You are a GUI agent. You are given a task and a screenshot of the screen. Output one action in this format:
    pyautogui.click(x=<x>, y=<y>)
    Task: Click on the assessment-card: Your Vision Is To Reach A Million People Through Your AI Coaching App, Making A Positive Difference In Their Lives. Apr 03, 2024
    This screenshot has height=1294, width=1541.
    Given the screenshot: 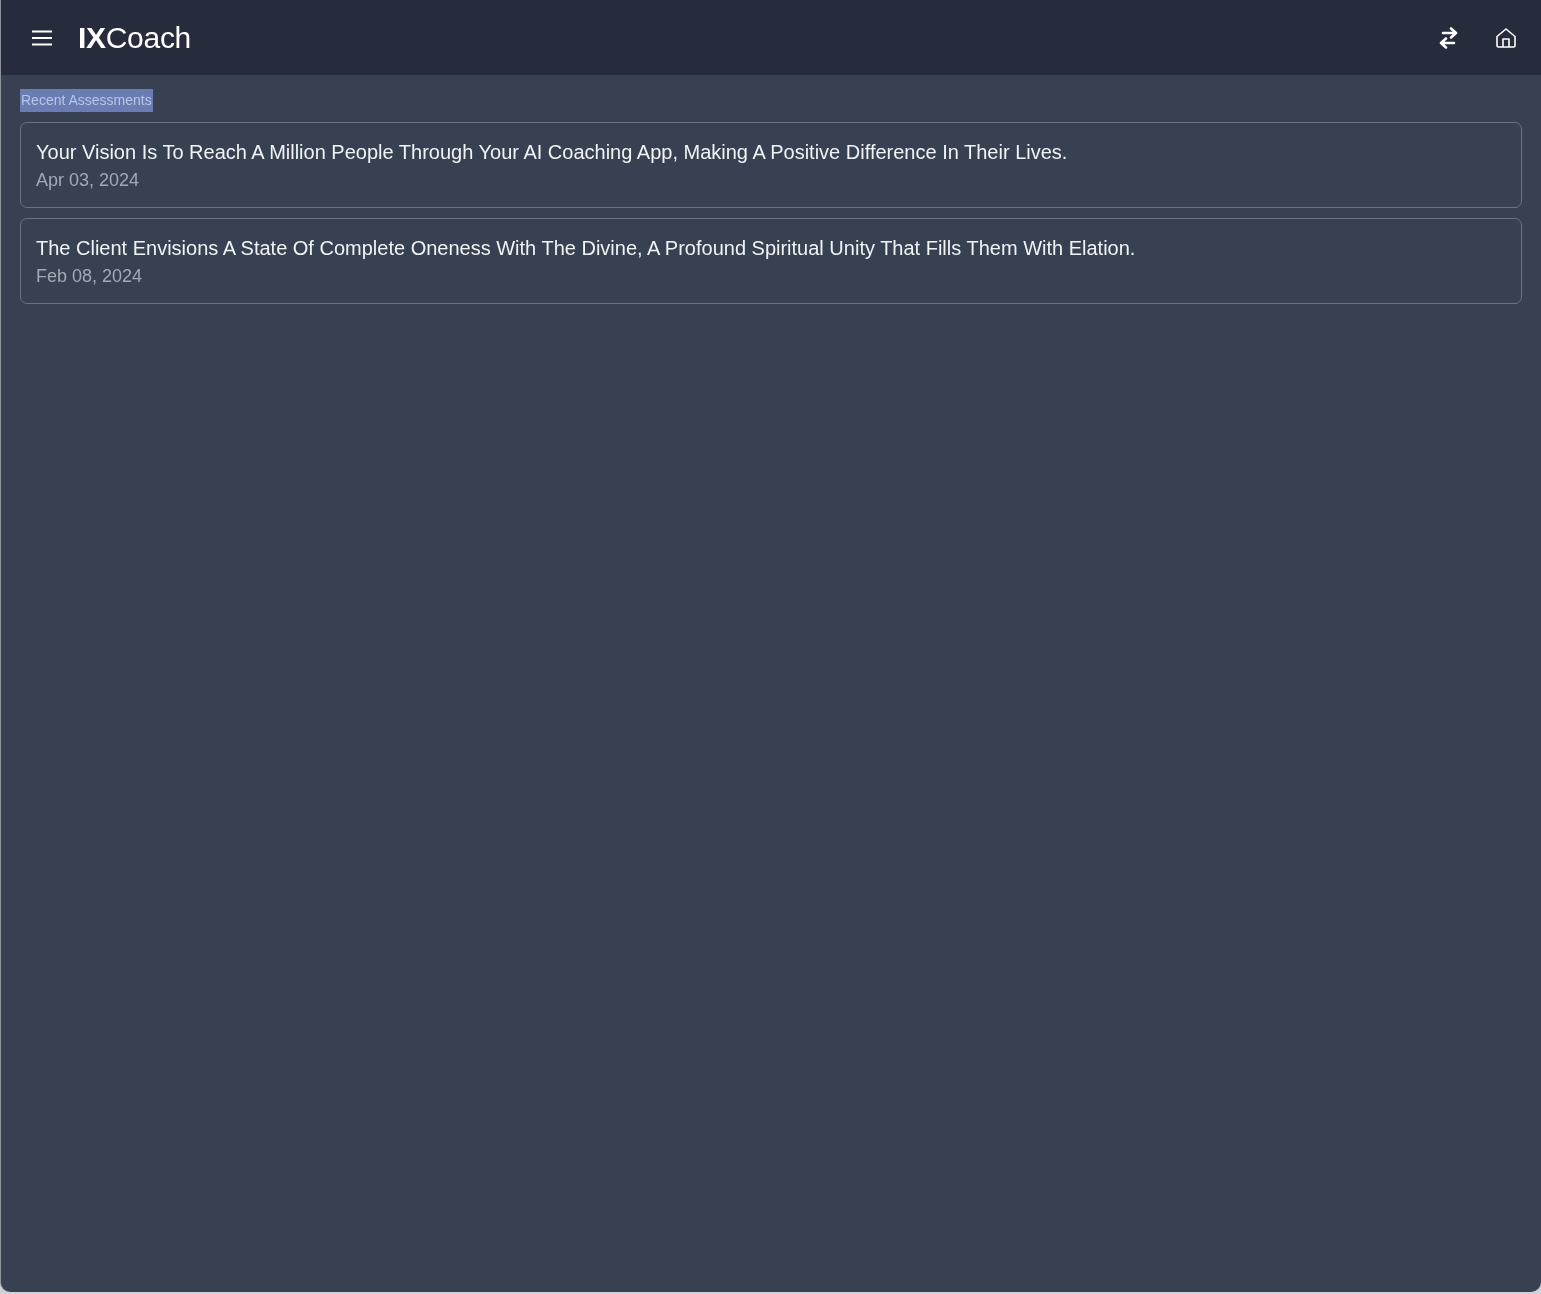 What is the action you would take?
    pyautogui.click(x=771, y=165)
    